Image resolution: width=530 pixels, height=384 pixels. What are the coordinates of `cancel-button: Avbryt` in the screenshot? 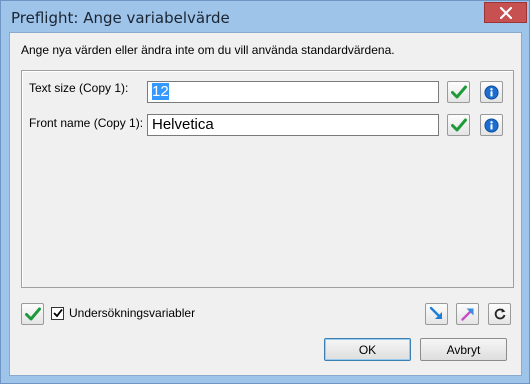 It's located at (463, 349).